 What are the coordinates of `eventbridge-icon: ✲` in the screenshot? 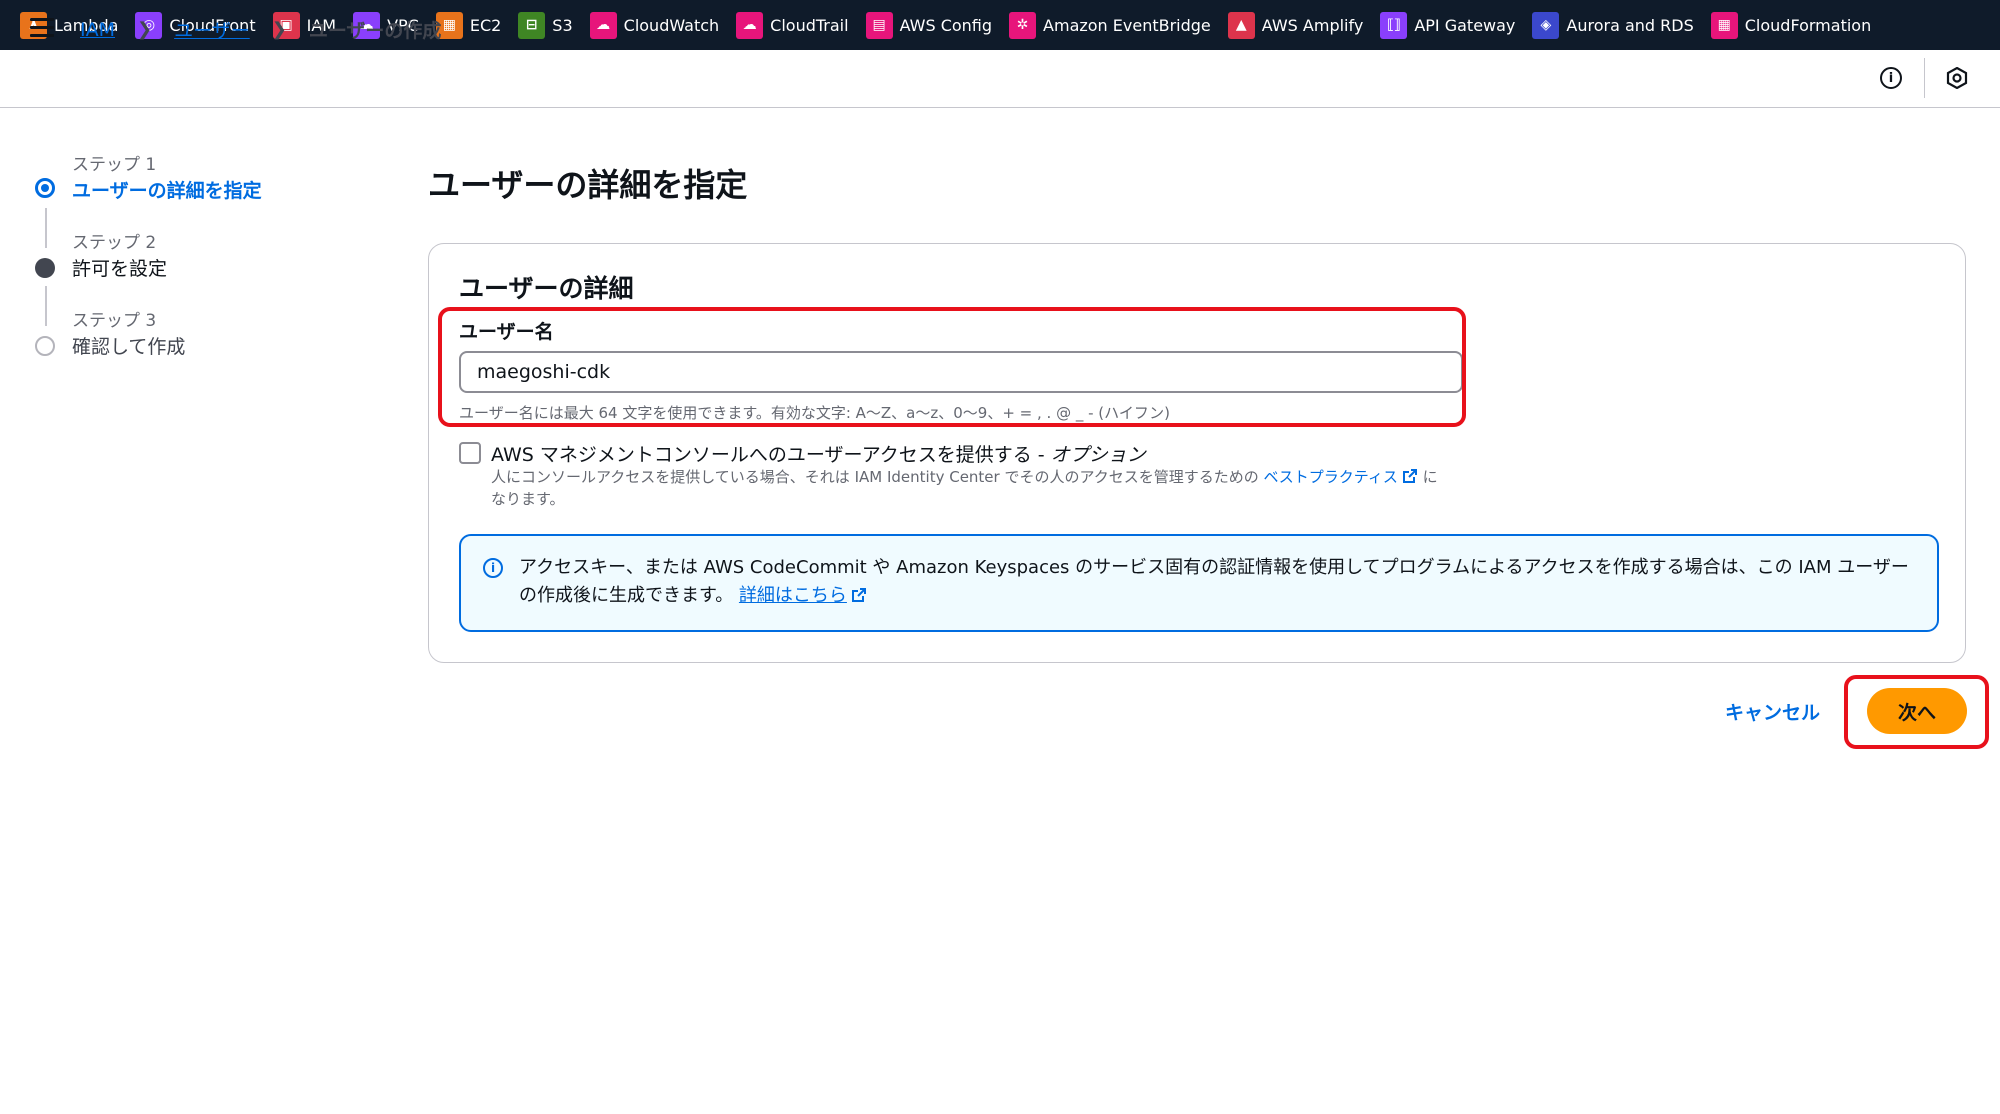 It's located at (1023, 25).